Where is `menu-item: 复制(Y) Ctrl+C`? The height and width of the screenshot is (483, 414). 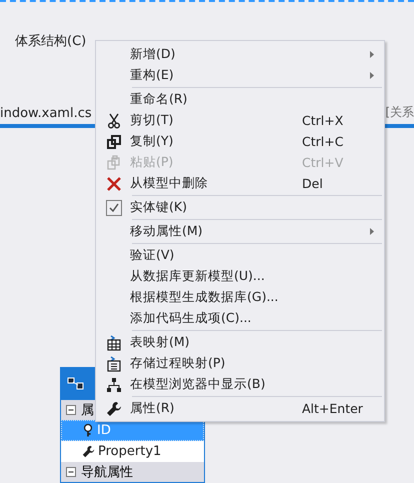 menu-item: 复制(Y) Ctrl+C is located at coordinates (240, 141).